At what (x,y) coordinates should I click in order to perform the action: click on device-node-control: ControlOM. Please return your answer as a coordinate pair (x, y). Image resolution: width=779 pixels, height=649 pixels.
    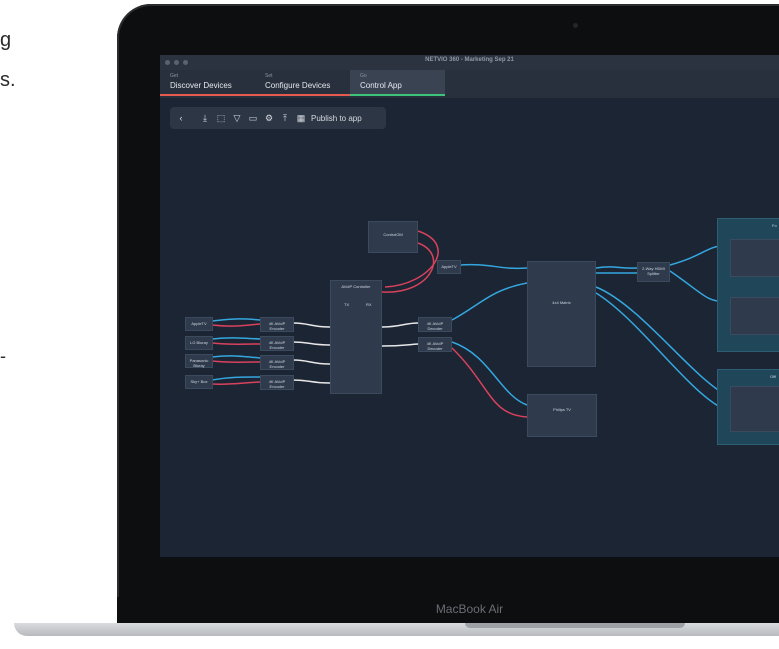
    Looking at the image, I should click on (393, 237).